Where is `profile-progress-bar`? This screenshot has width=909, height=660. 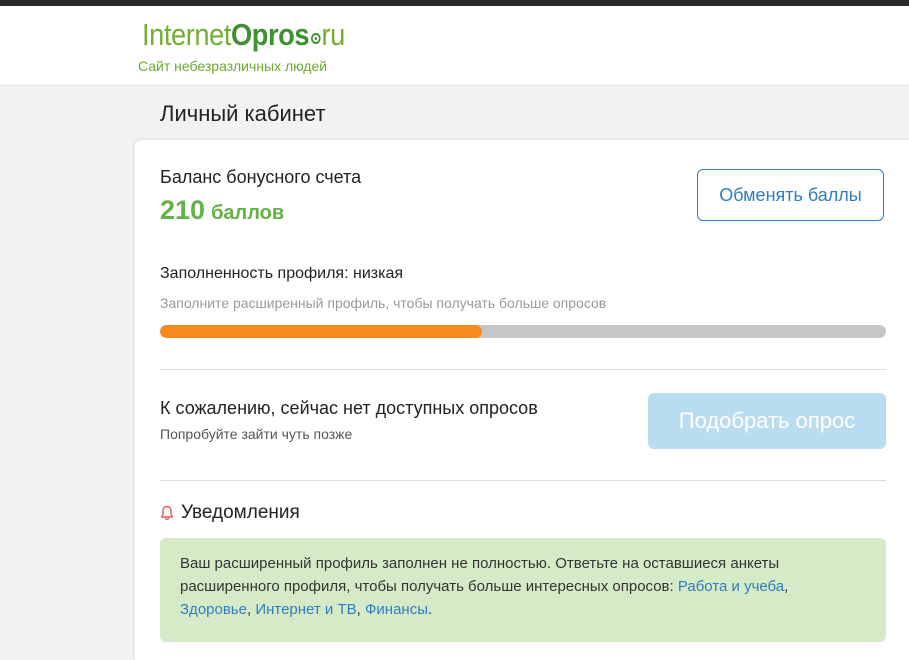 profile-progress-bar is located at coordinates (523, 331).